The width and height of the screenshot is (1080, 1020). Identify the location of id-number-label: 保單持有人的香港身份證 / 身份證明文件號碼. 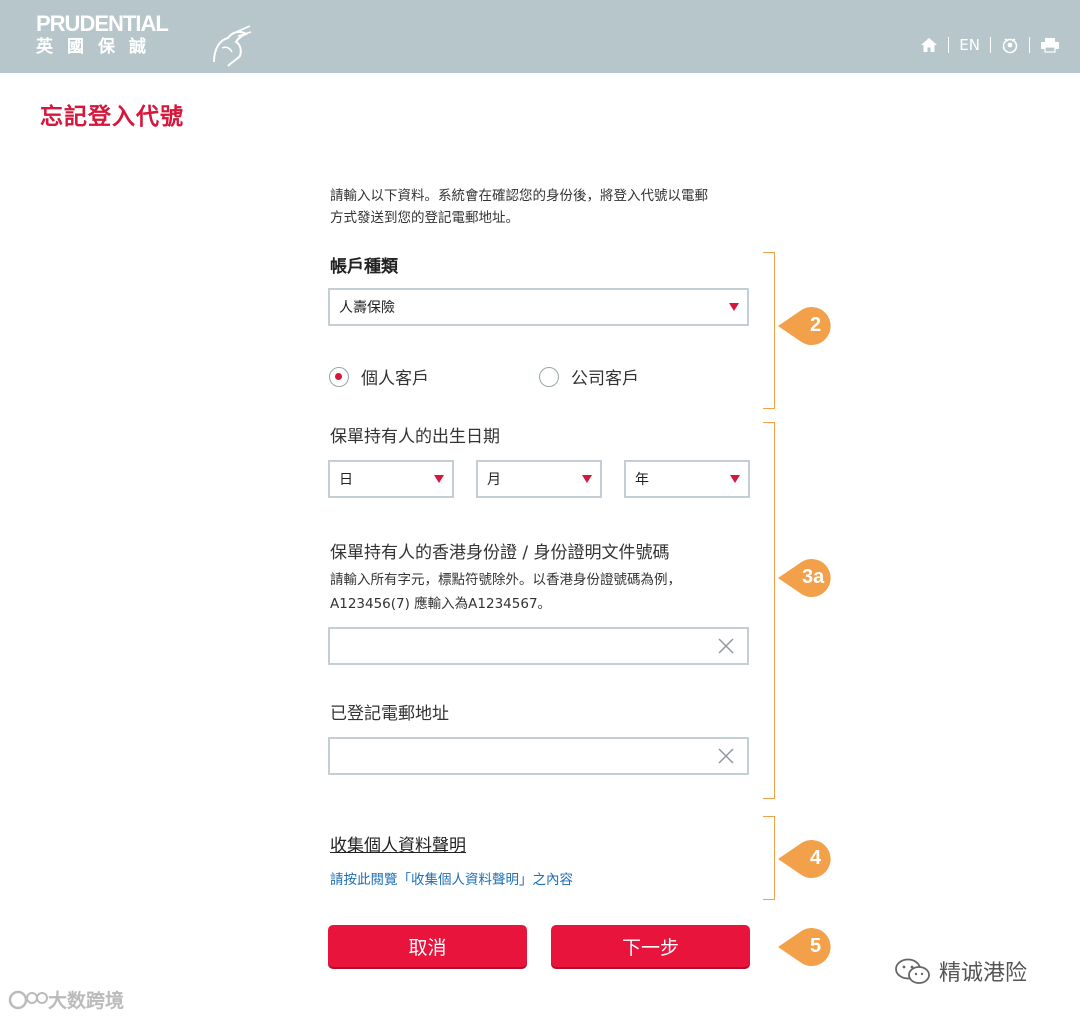
(500, 553).